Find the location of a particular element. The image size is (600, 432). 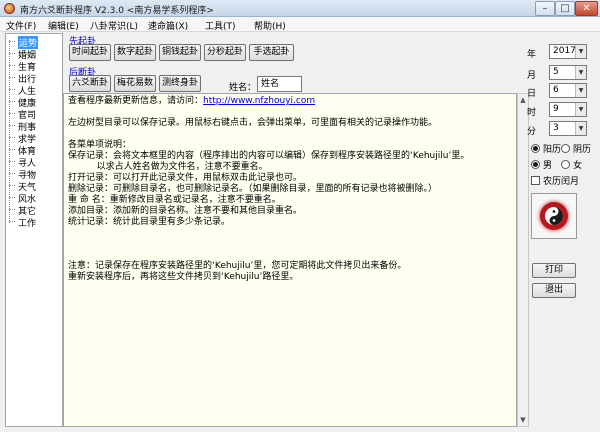

number-divination-button: 数字起卦 is located at coordinates (135, 52).